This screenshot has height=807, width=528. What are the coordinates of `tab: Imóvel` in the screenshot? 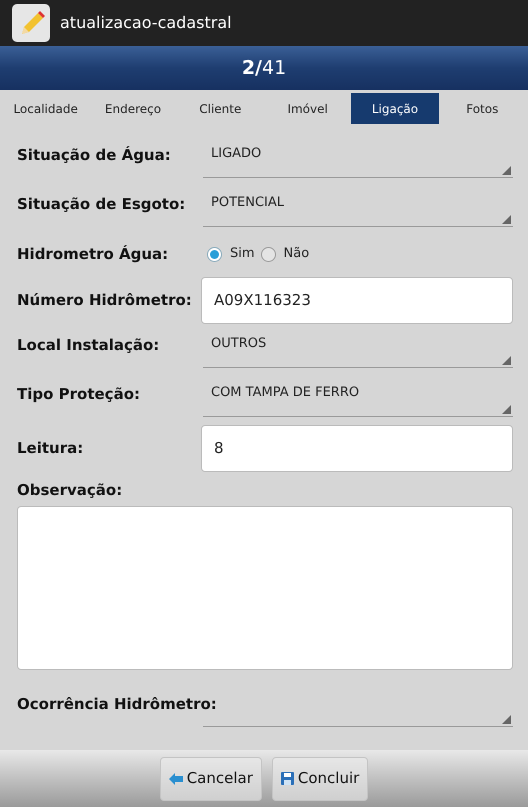 It's located at (308, 108).